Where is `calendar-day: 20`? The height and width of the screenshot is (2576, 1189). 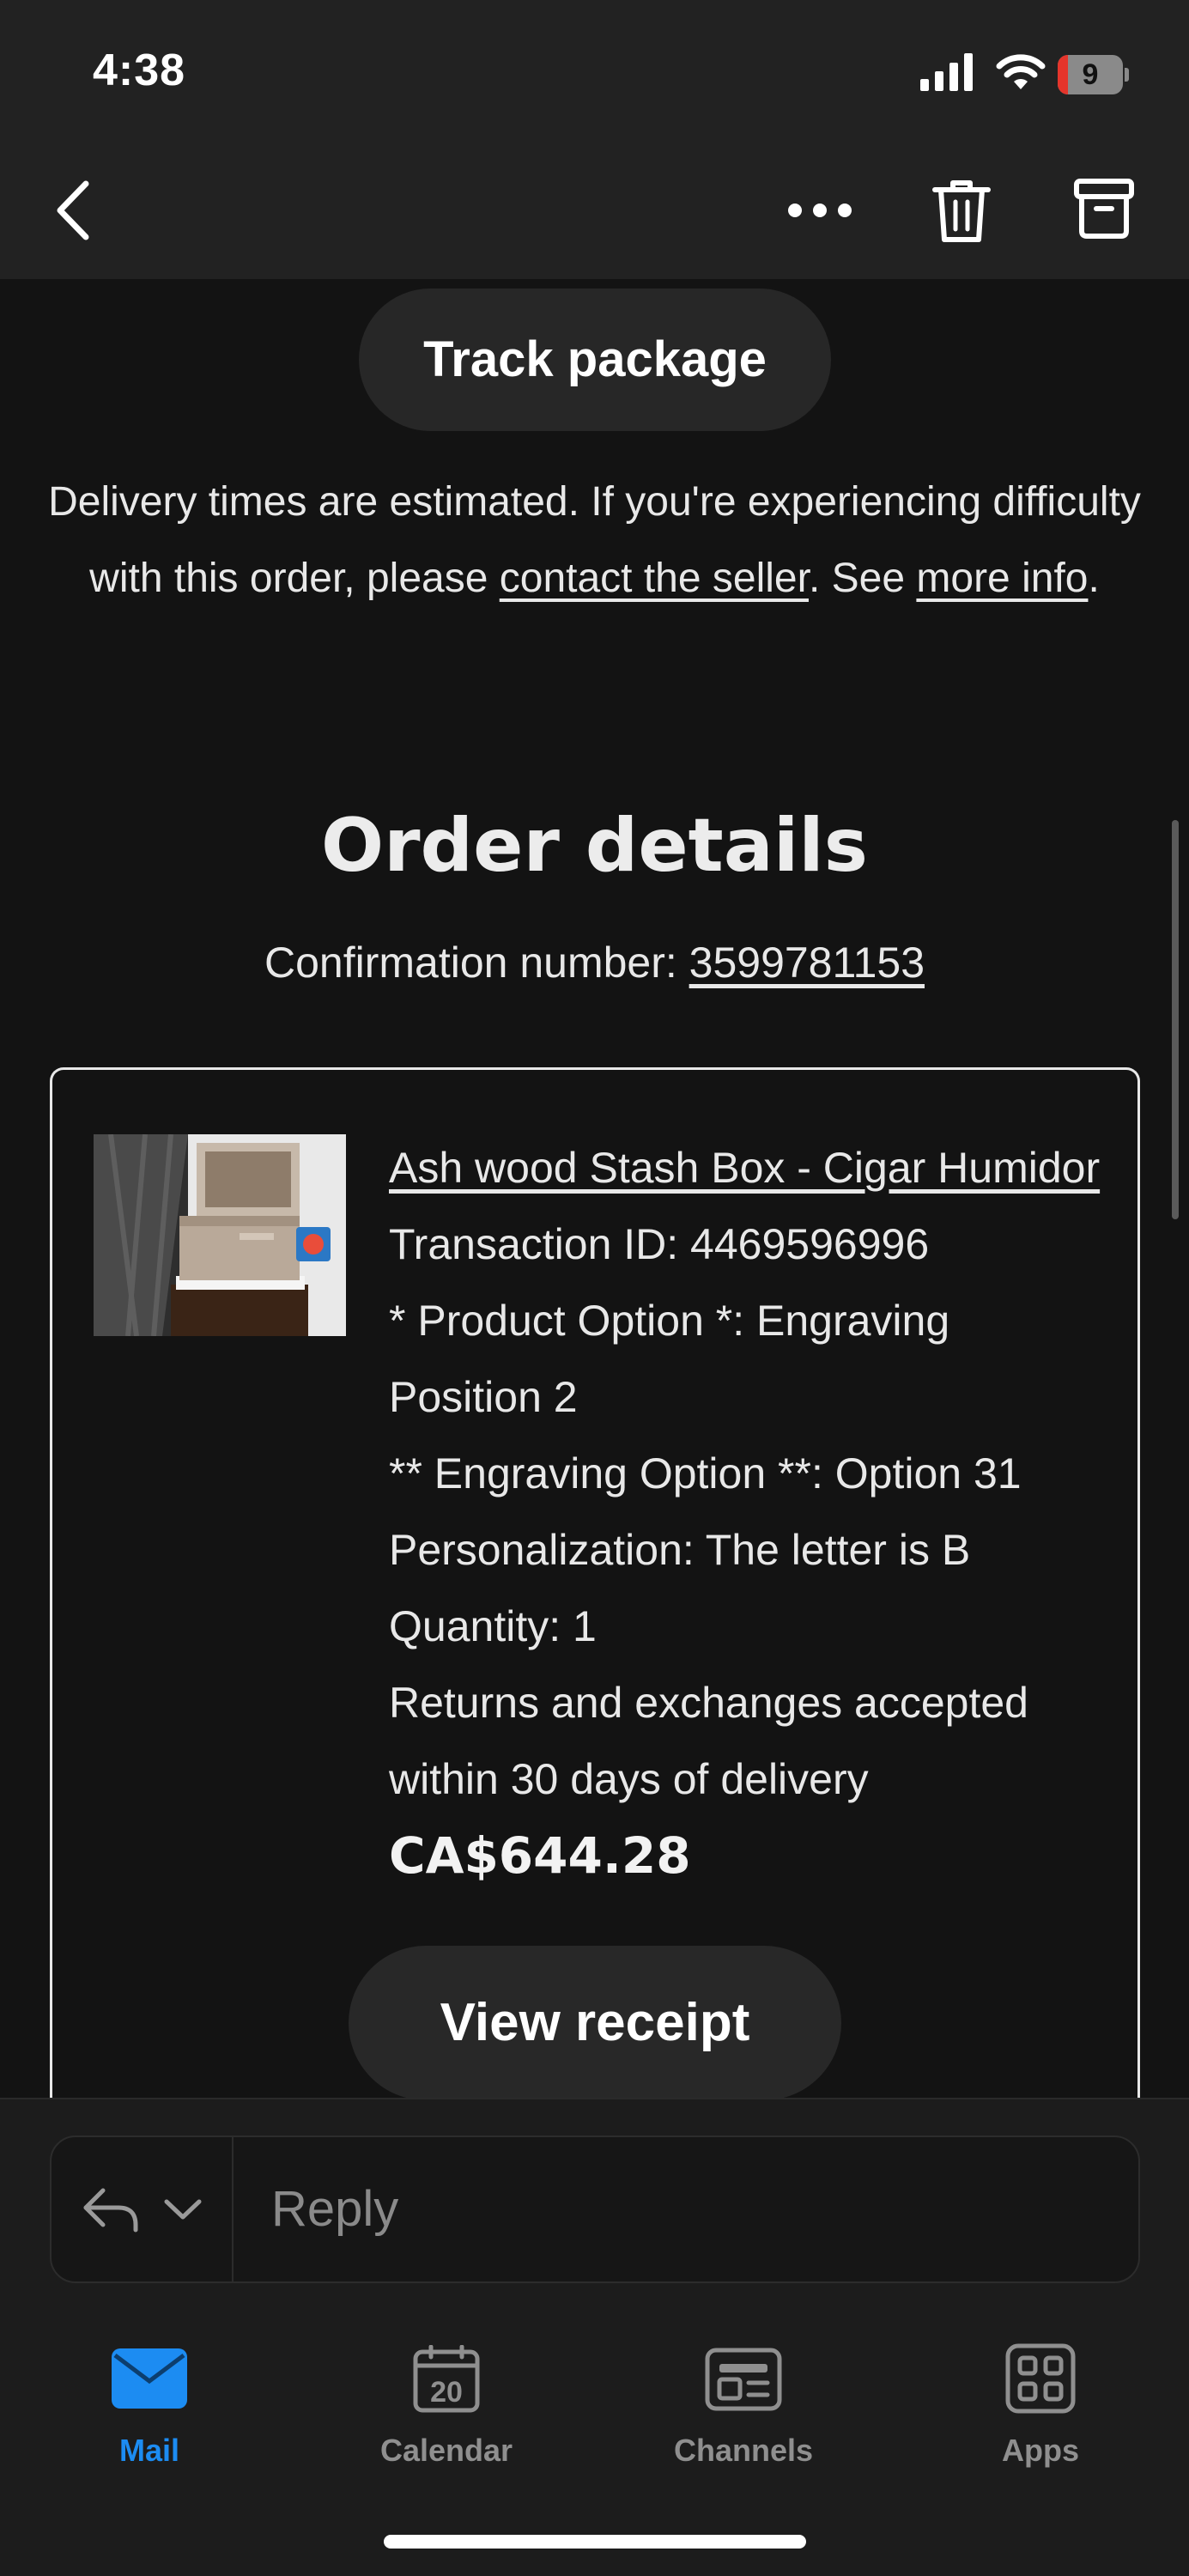 calendar-day: 20 is located at coordinates (446, 2392).